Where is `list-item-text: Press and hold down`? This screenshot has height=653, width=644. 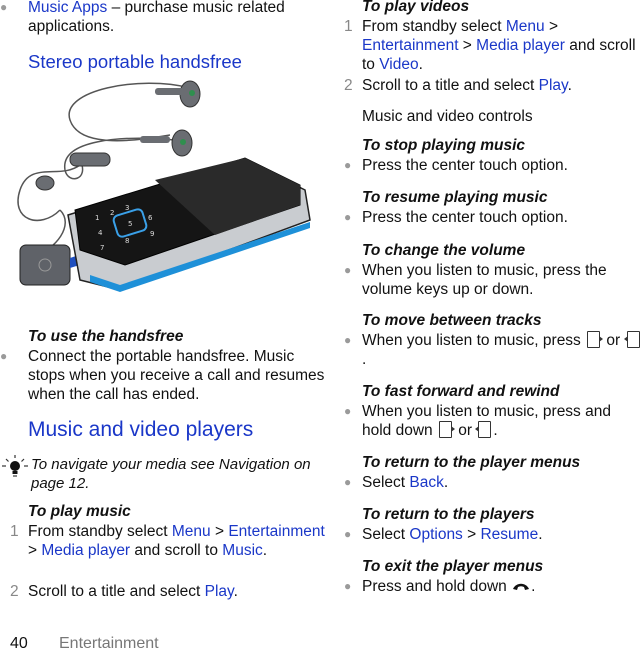
list-item-text: Press and hold down is located at coordinates (437, 586).